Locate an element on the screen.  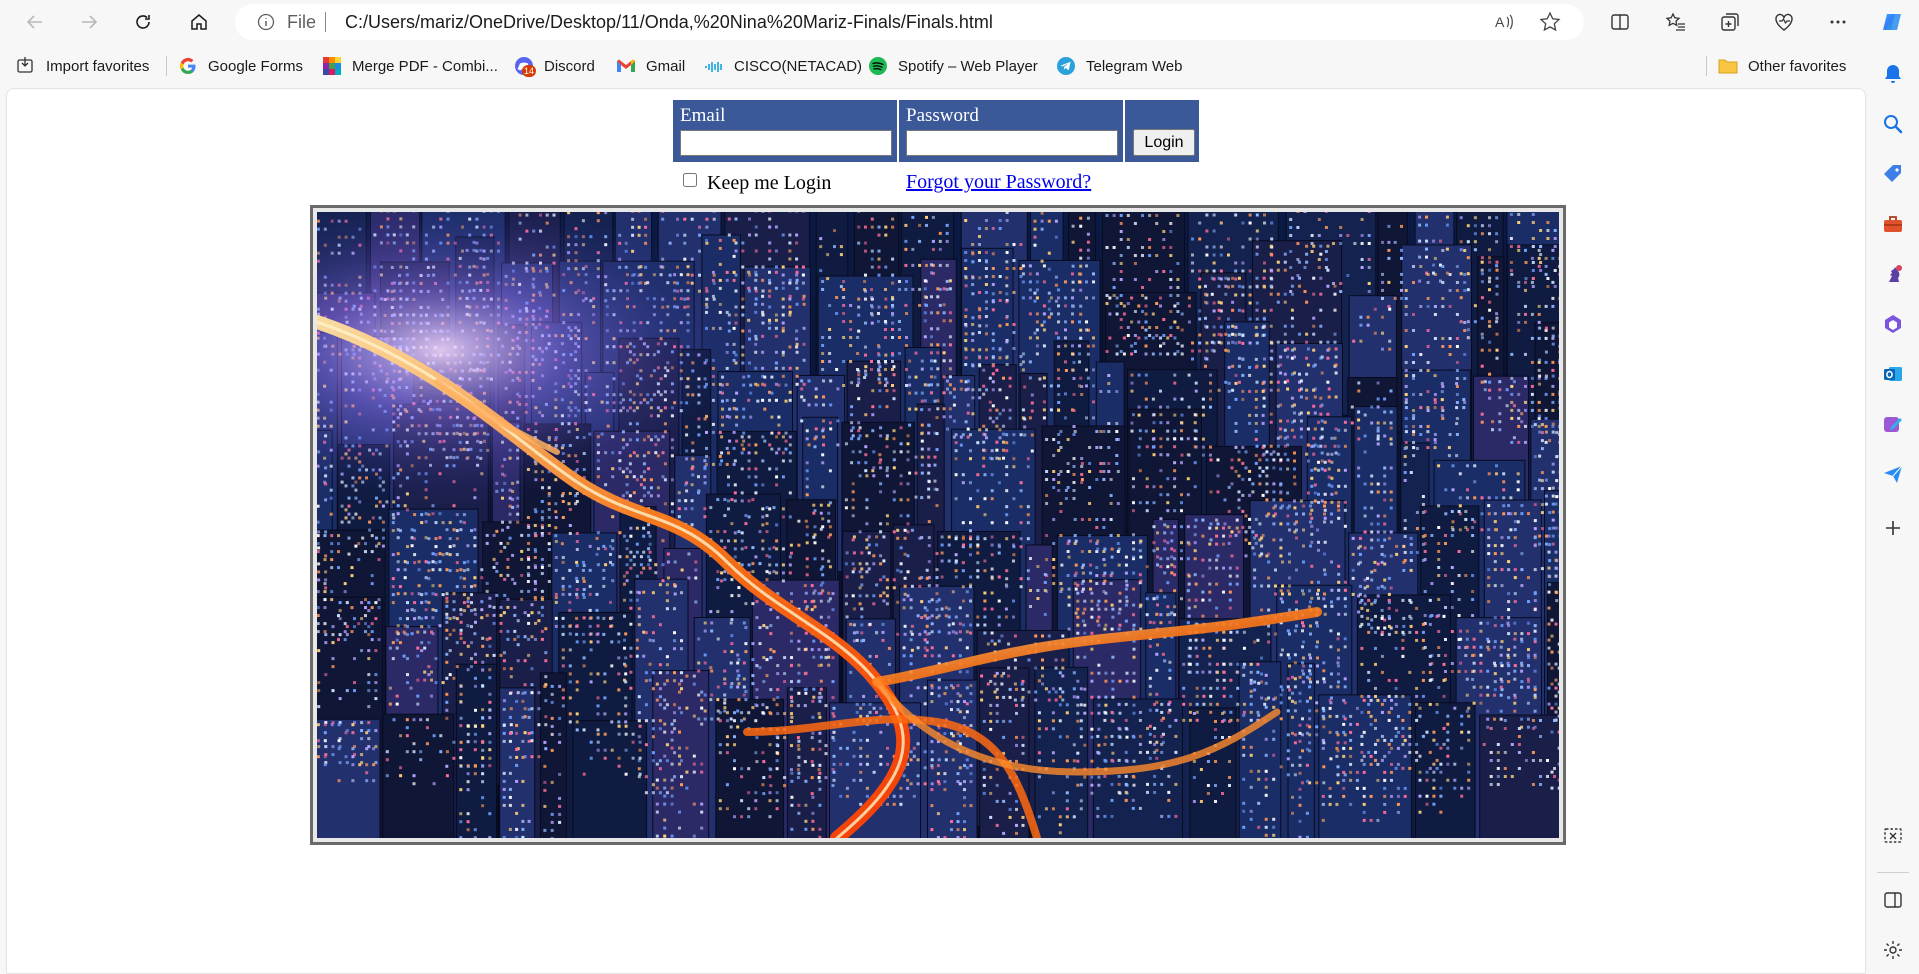
favorite-google-forms: Google Forms is located at coordinates (240, 66).